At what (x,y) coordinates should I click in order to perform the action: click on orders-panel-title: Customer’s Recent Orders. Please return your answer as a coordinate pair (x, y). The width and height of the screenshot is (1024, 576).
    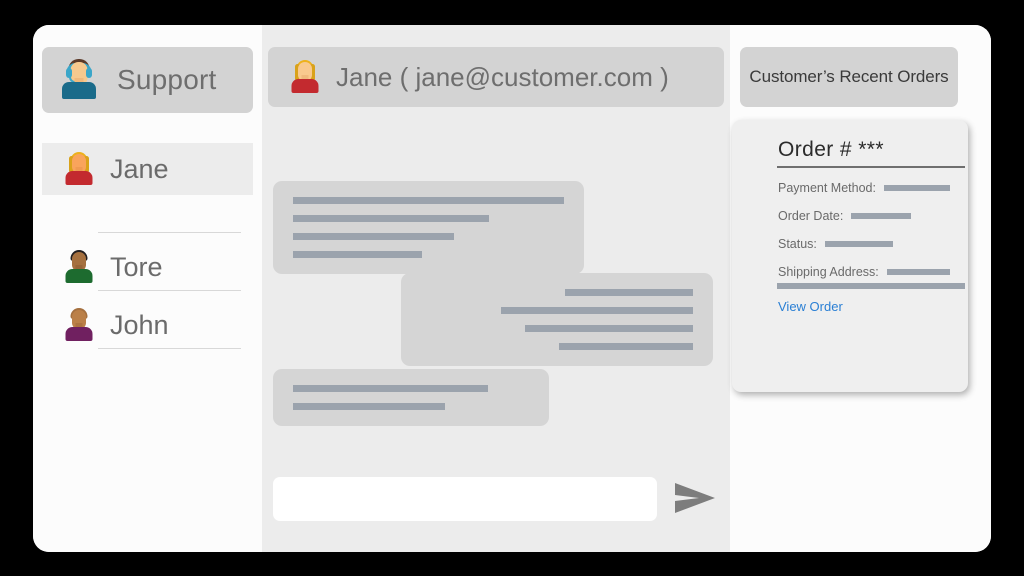
    Looking at the image, I should click on (849, 76).